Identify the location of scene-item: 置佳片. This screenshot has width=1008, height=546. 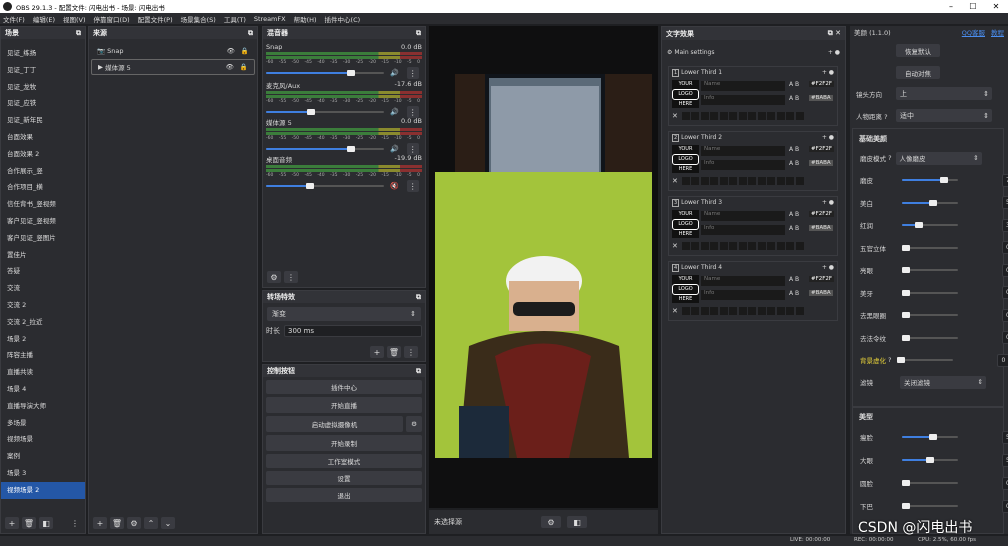
(43, 255).